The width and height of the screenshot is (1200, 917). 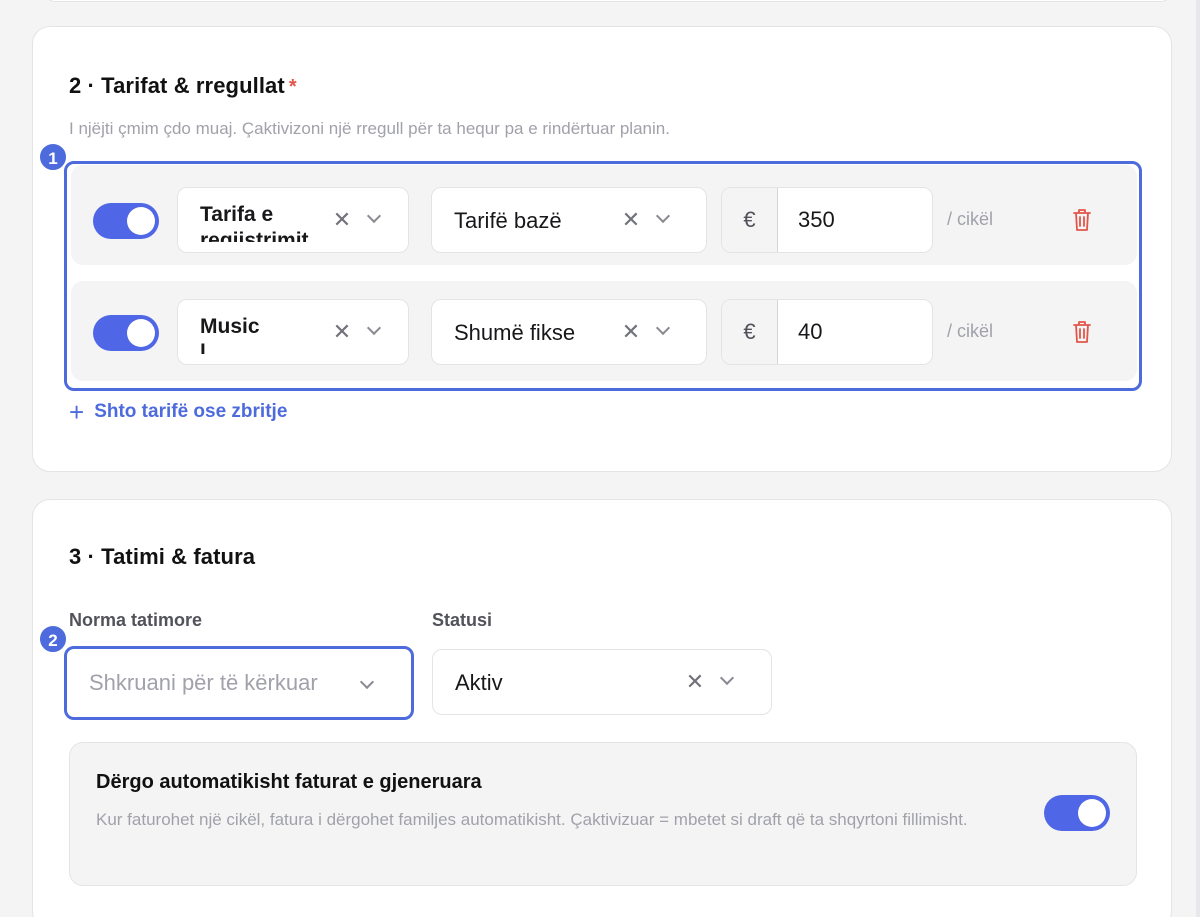 I want to click on previous-section-card, so click(x=608, y=1).